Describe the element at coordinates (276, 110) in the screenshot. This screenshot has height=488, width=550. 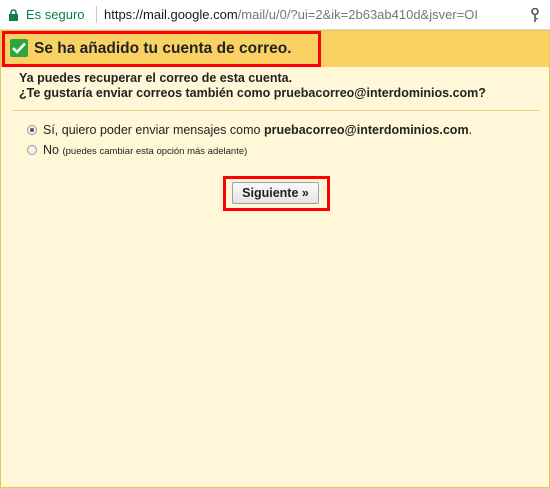
I see `divider` at that location.